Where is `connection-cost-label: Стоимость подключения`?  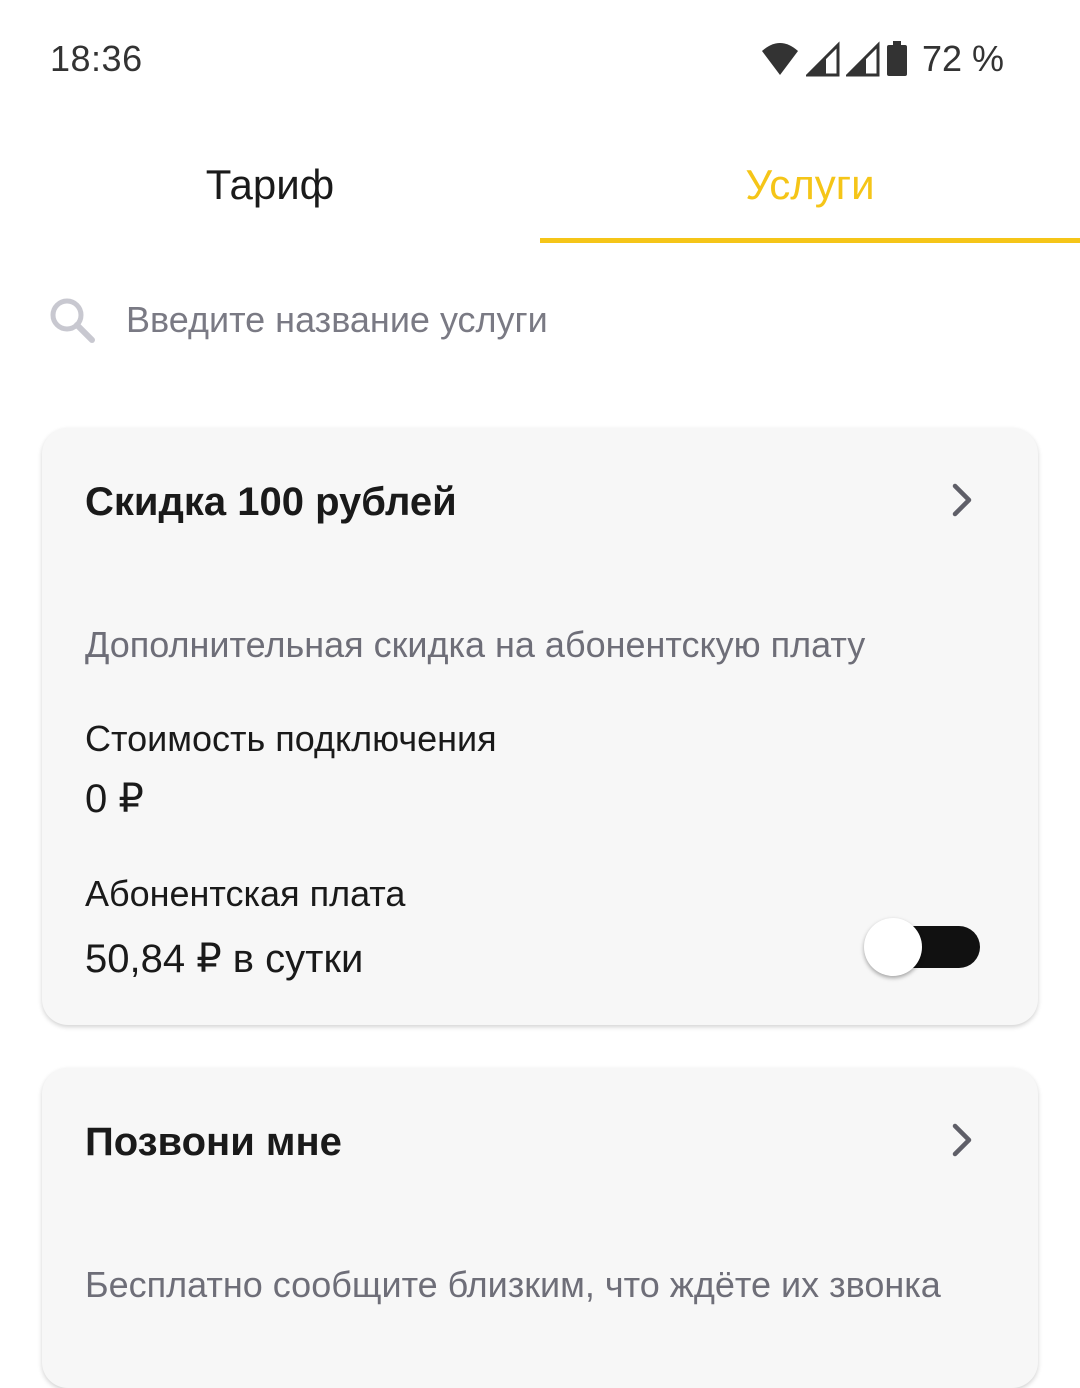 connection-cost-label: Стоимость подключения is located at coordinates (291, 738).